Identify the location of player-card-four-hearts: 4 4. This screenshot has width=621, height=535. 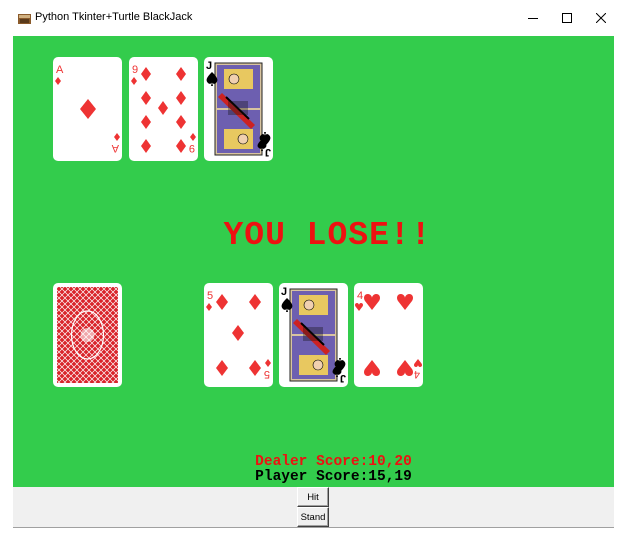
(388, 335).